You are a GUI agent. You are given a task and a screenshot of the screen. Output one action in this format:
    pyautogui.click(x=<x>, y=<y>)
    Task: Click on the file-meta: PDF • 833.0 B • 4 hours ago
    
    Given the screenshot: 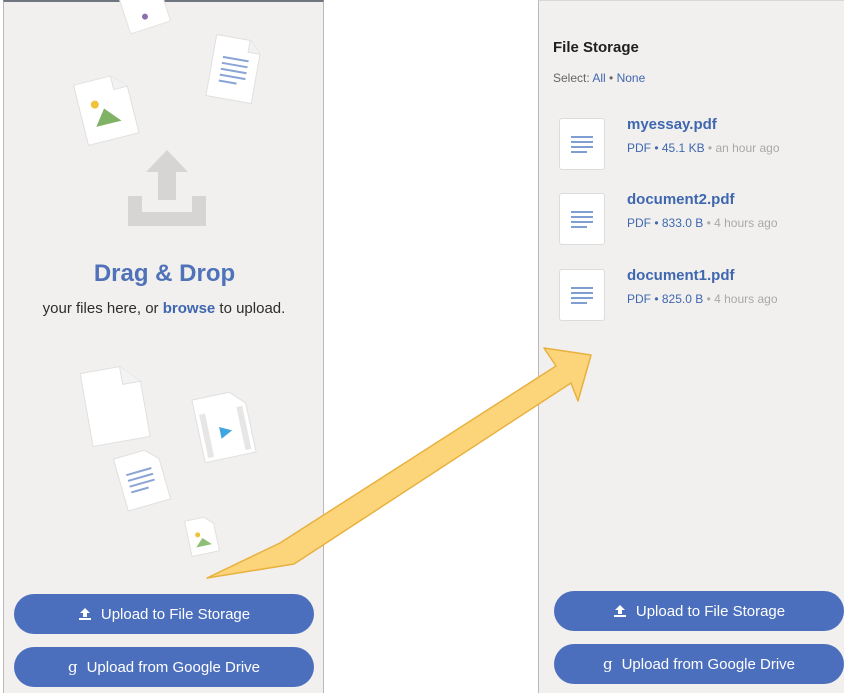 What is the action you would take?
    pyautogui.click(x=702, y=223)
    